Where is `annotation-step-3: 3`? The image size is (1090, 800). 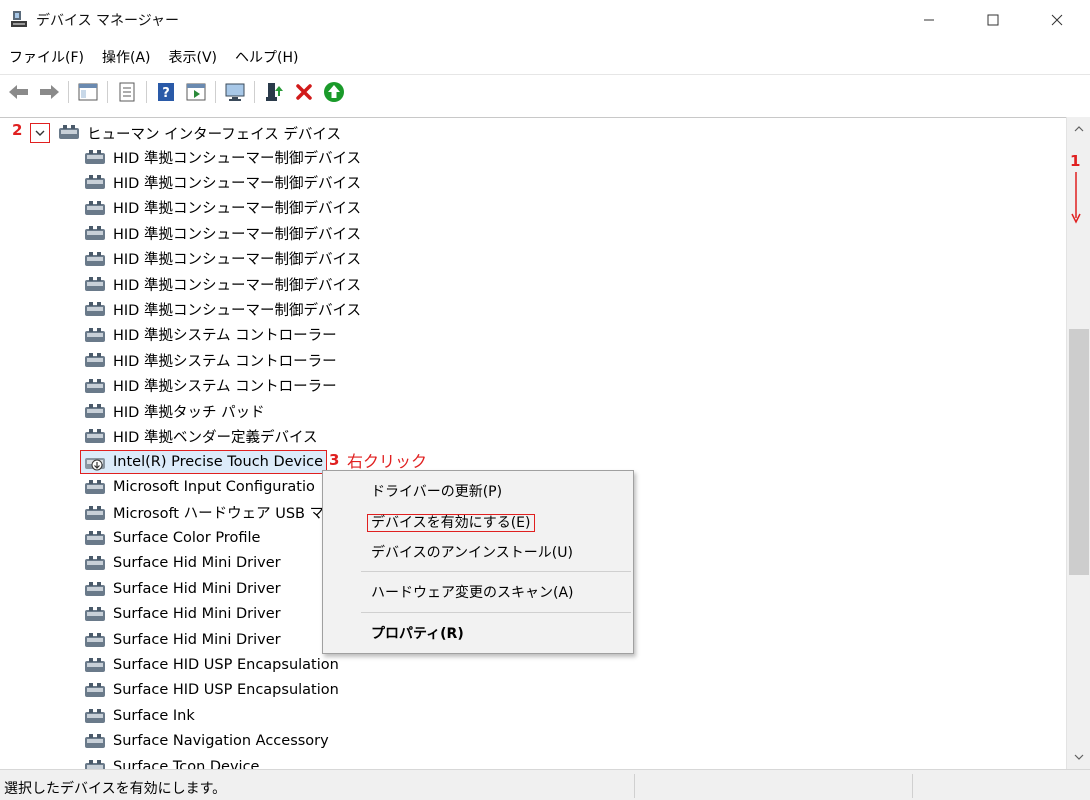 annotation-step-3: 3 is located at coordinates (334, 460).